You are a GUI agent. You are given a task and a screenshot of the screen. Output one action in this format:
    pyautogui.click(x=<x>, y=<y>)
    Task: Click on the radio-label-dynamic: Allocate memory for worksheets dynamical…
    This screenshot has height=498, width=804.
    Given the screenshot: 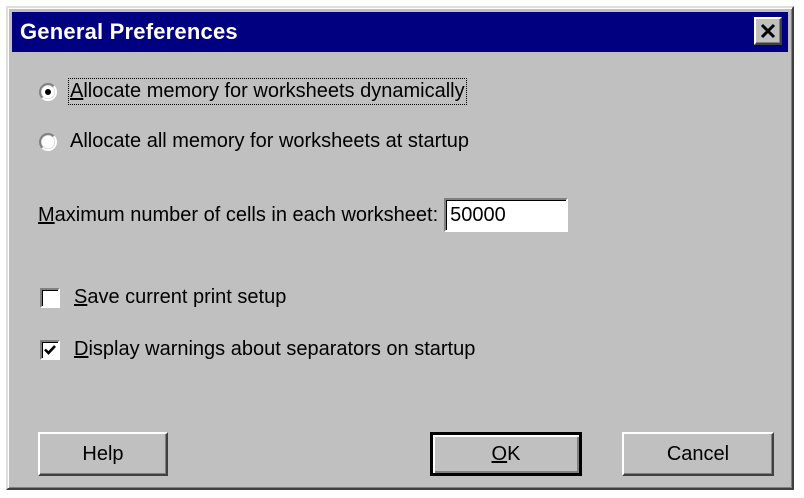 What is the action you would take?
    pyautogui.click(x=267, y=91)
    